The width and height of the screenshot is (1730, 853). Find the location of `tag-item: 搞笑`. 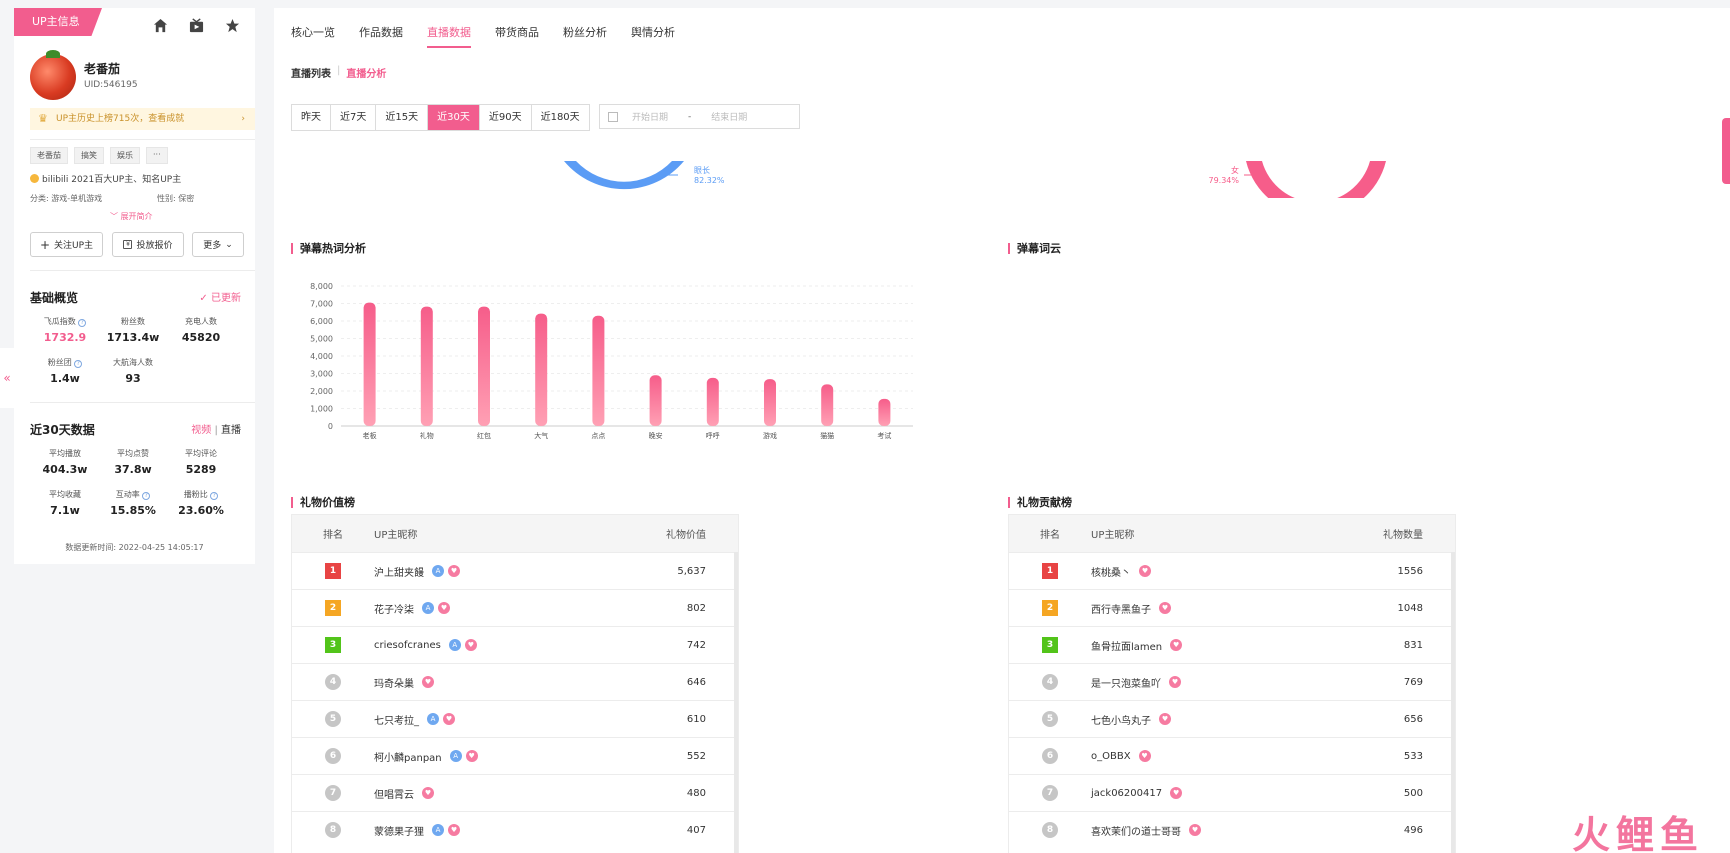

tag-item: 搞笑 is located at coordinates (89, 155).